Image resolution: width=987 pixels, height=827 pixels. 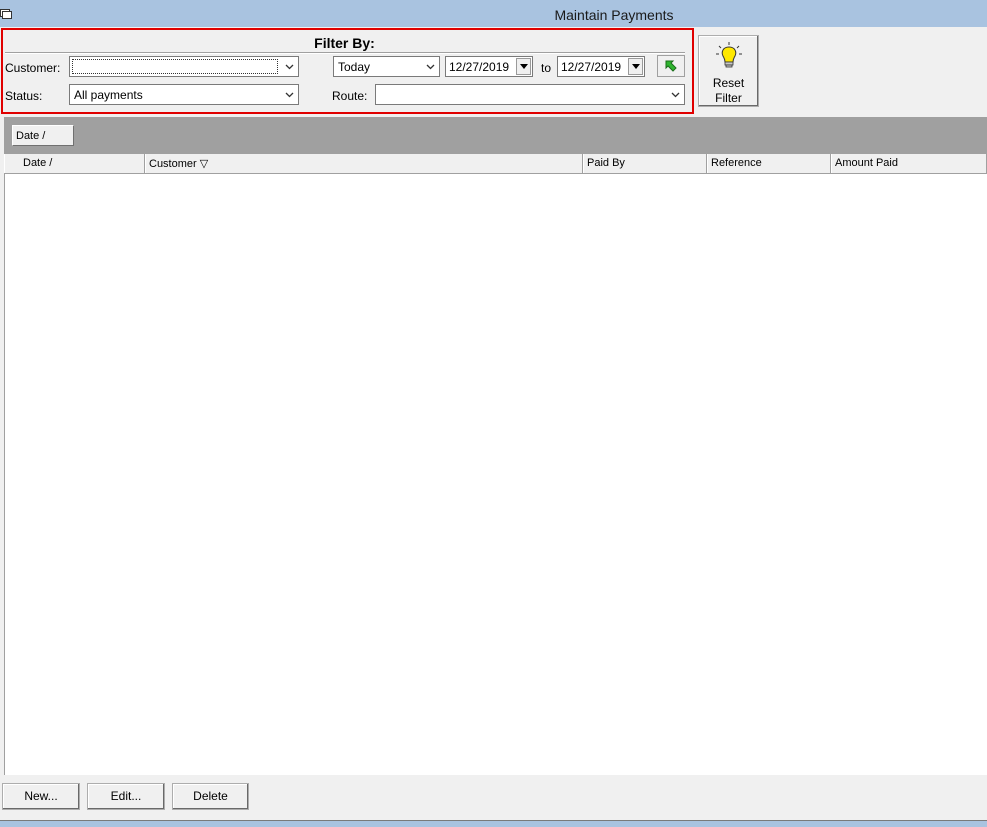 What do you see at coordinates (108, 95) in the screenshot?
I see `status-value: All payments` at bounding box center [108, 95].